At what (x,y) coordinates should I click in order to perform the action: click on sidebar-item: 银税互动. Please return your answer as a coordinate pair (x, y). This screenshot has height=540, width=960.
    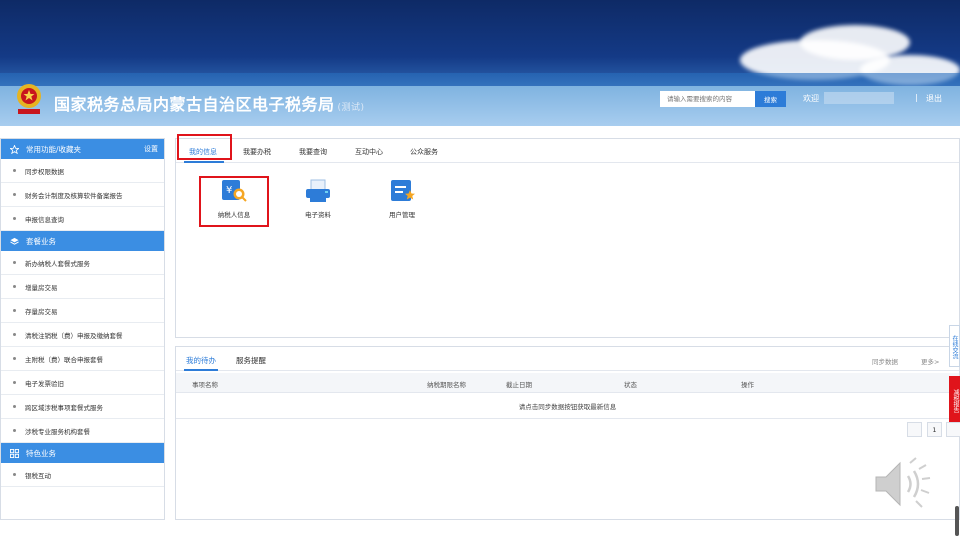
    Looking at the image, I should click on (82, 475).